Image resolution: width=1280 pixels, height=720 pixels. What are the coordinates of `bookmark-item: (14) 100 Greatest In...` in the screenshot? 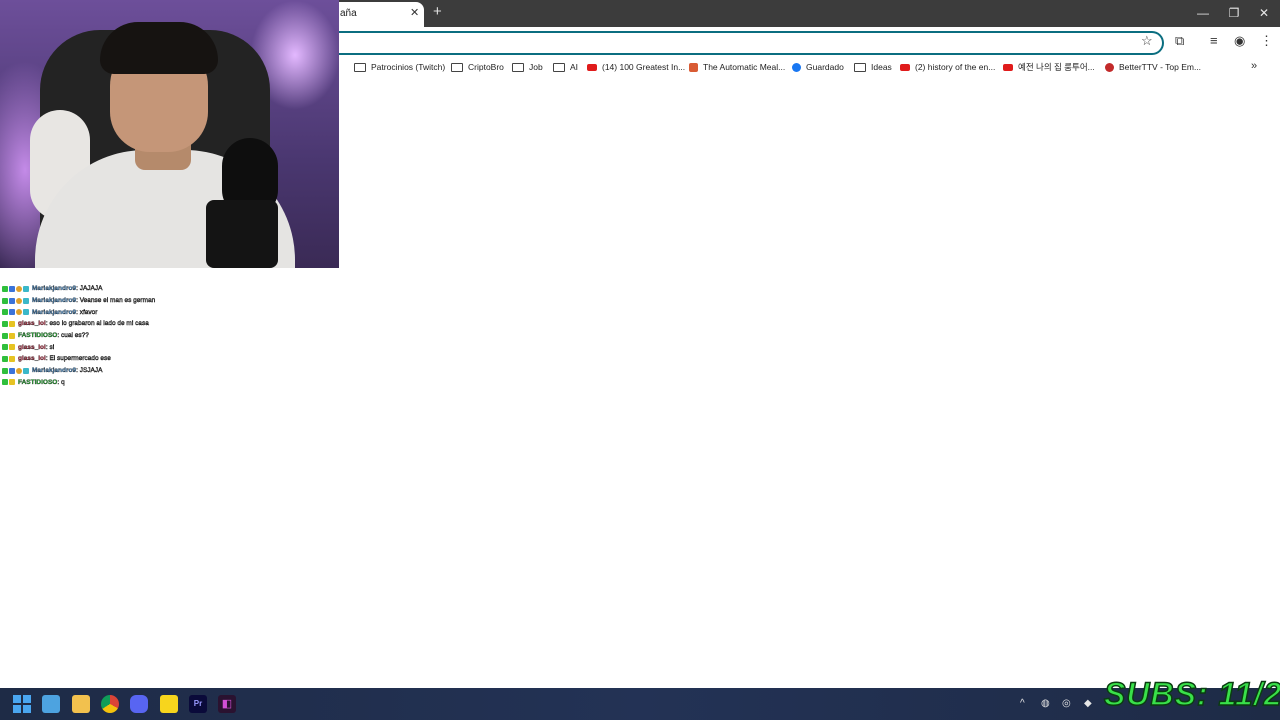 It's located at (636, 67).